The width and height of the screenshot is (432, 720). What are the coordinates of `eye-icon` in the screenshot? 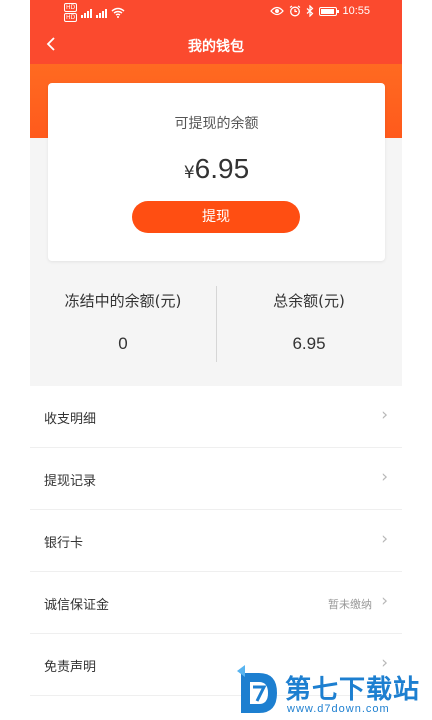 It's located at (277, 11).